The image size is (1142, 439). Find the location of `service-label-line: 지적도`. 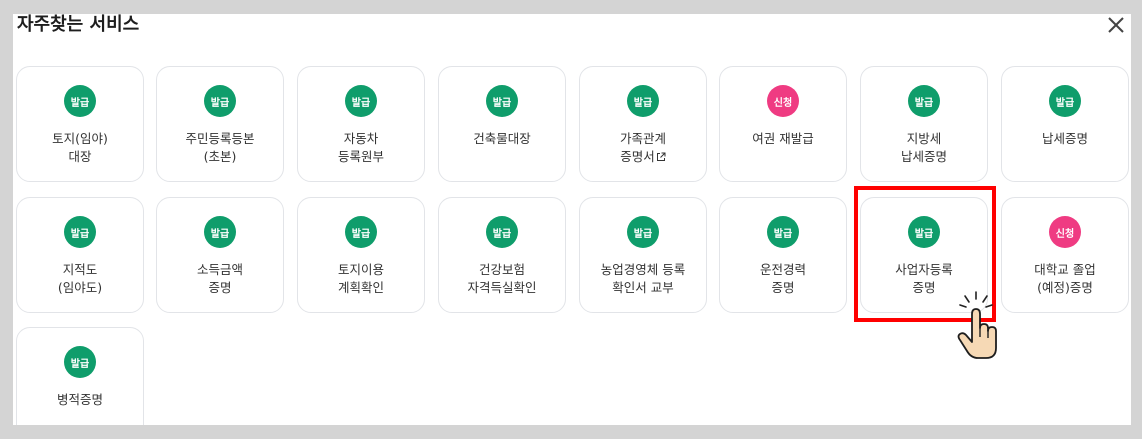

service-label-line: 지적도 is located at coordinates (80, 269).